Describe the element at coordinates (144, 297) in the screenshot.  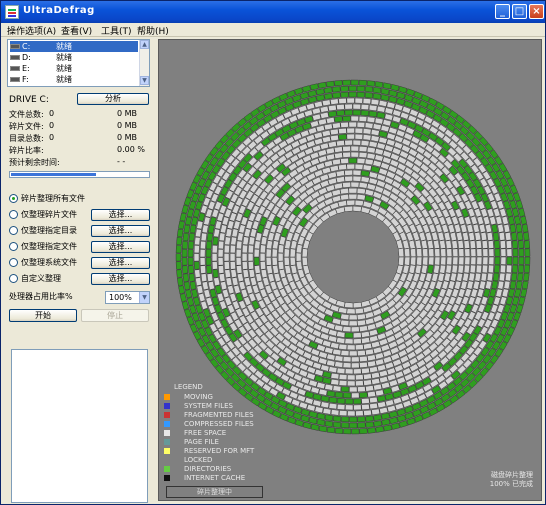
I see `chevron-down-icon: ▼` at that location.